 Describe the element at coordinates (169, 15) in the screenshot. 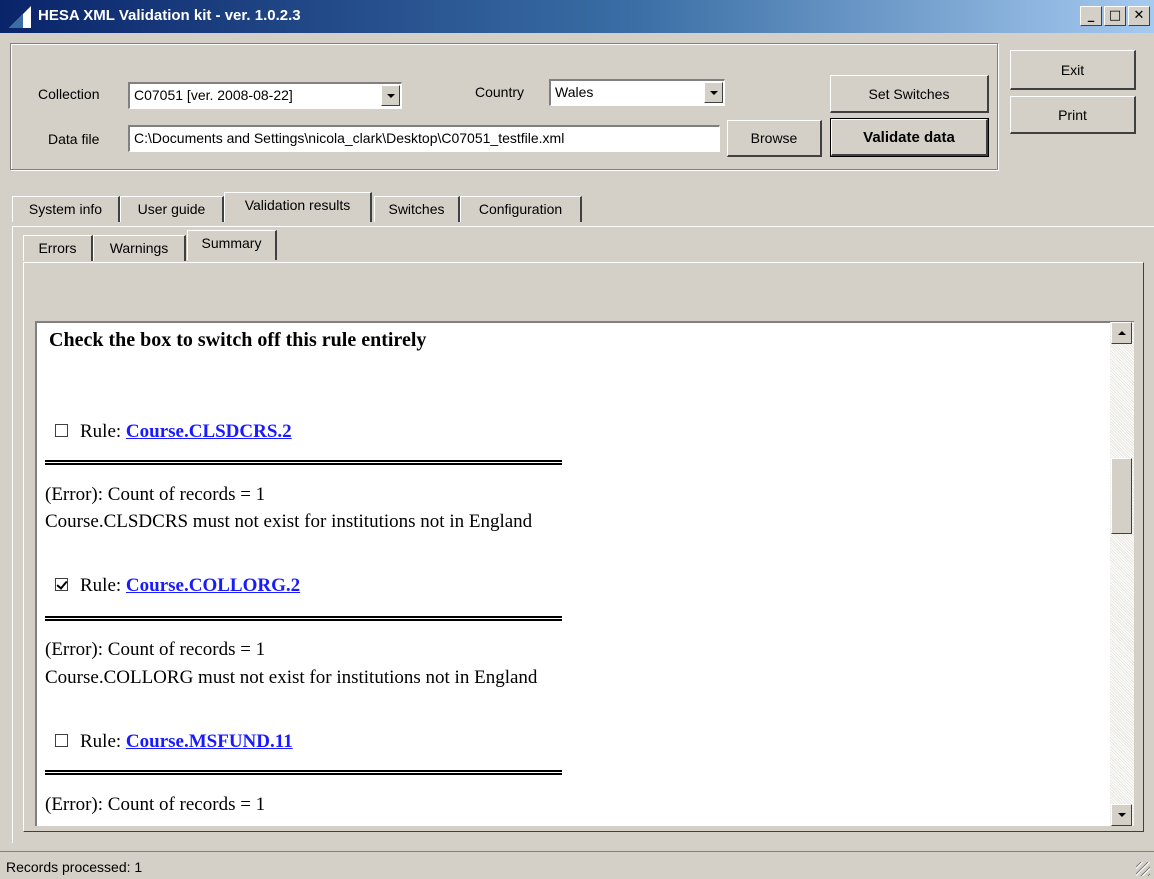

I see `window-title: HESA XML Validation kit - ver. 1.0.2.3` at that location.